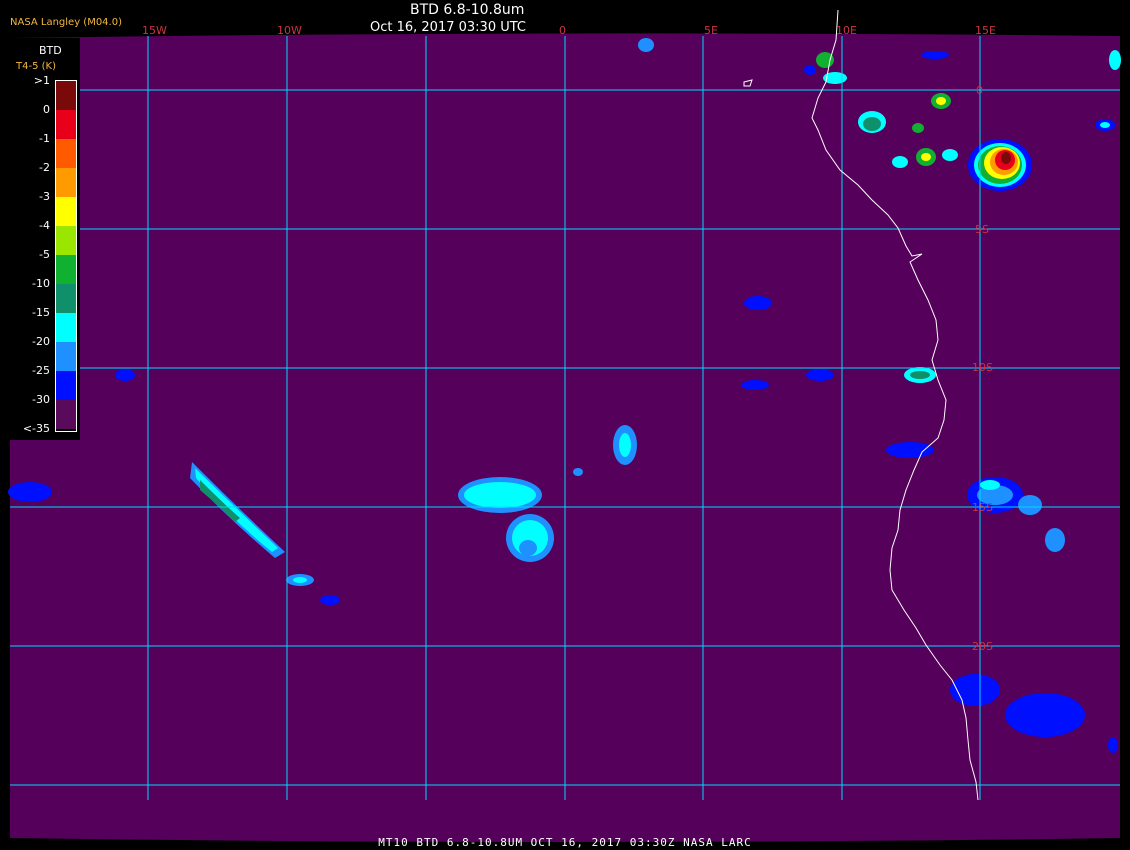 The height and width of the screenshot is (850, 1130). I want to click on lon-label-15w: 15W, so click(154, 30).